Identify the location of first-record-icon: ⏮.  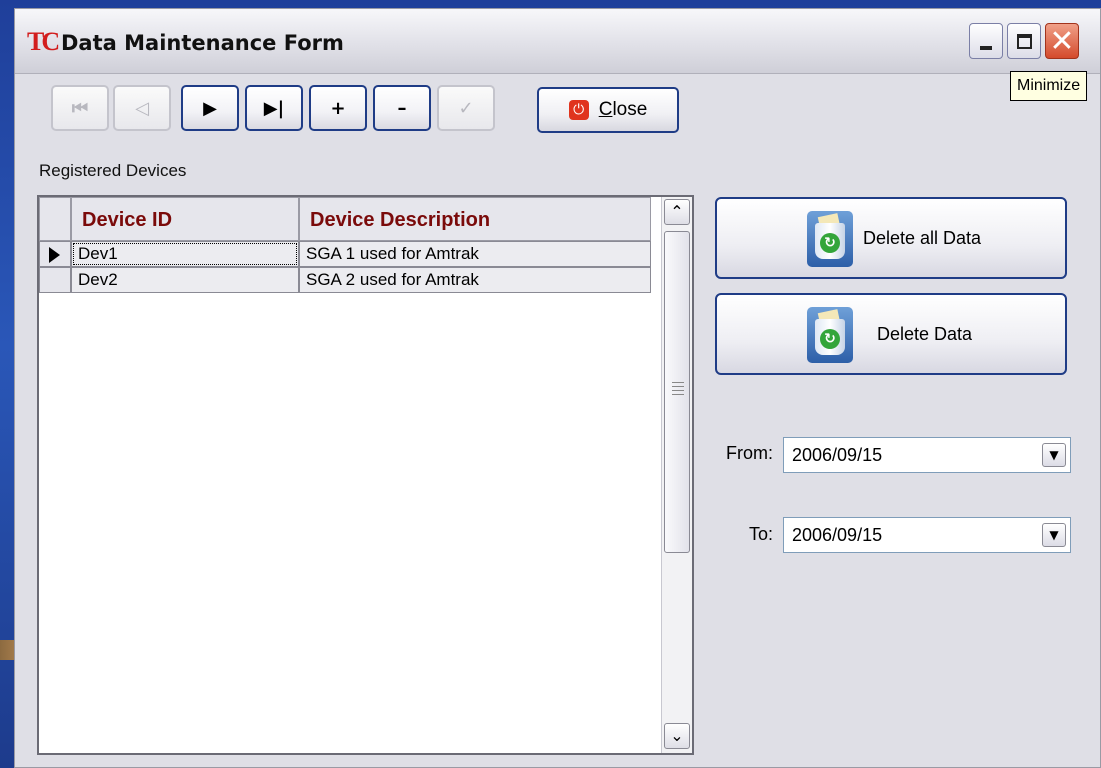
(80, 108).